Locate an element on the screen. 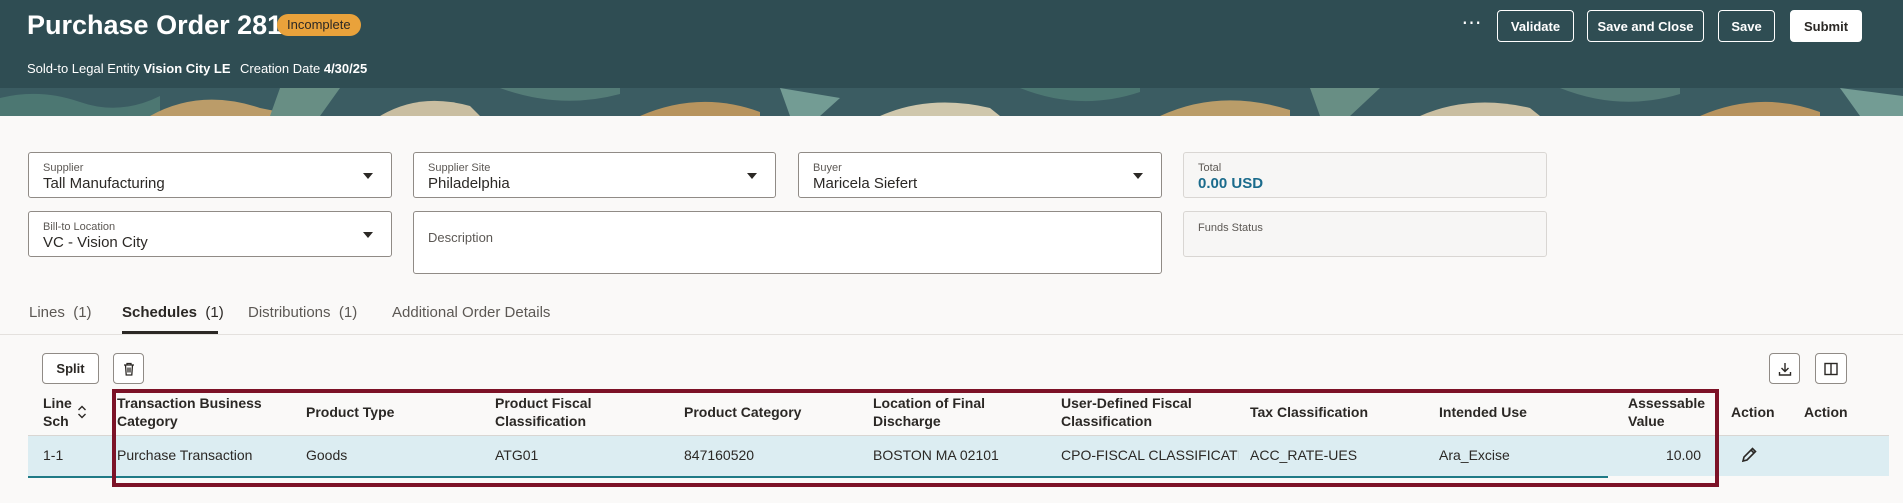 The height and width of the screenshot is (503, 1903). decorative-banner is located at coordinates (951, 102).